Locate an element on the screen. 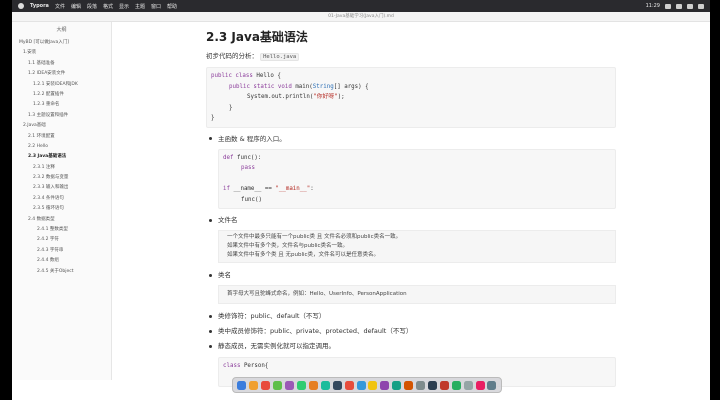  code-keyword: public class is located at coordinates (232, 76).